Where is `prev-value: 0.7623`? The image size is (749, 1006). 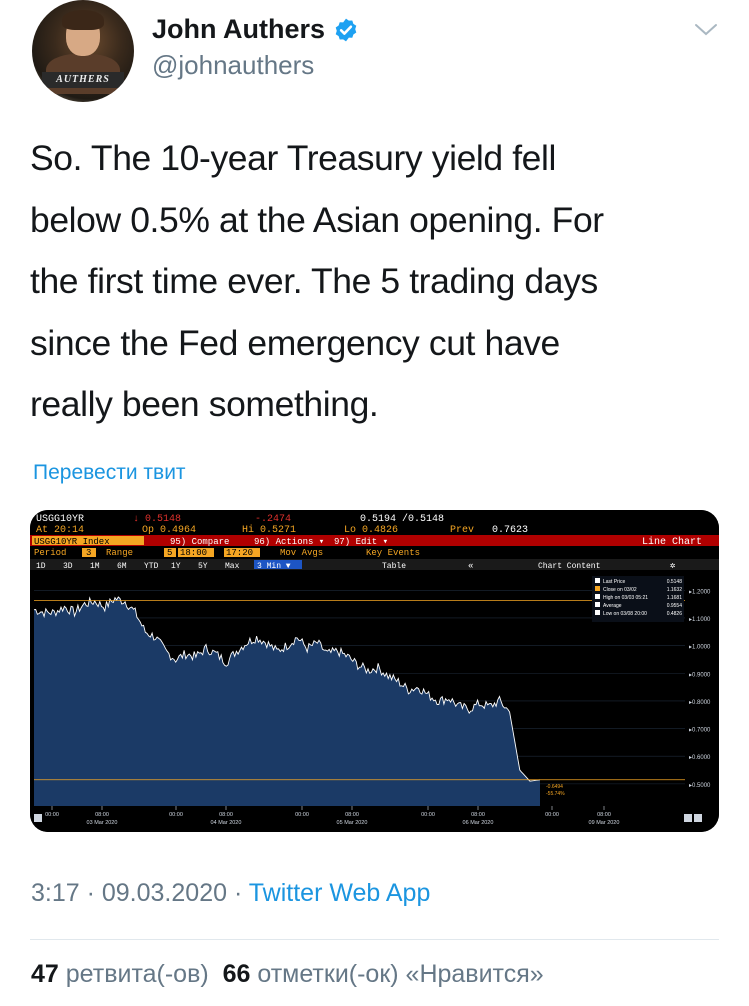
prev-value: 0.7623 is located at coordinates (510, 530).